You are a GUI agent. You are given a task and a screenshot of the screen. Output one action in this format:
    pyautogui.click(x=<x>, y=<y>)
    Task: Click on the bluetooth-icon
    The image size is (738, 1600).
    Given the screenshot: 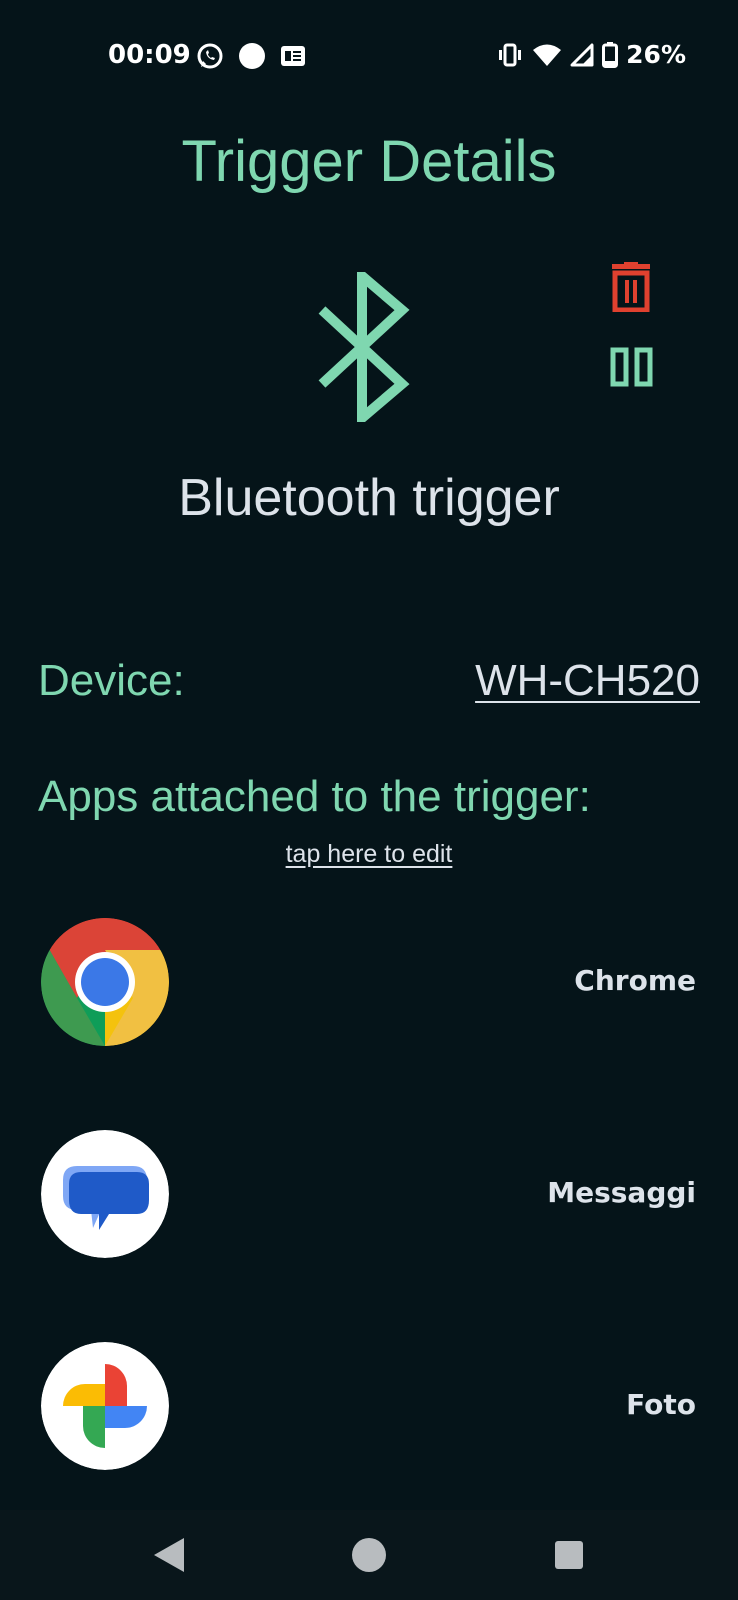 What is the action you would take?
    pyautogui.click(x=364, y=347)
    